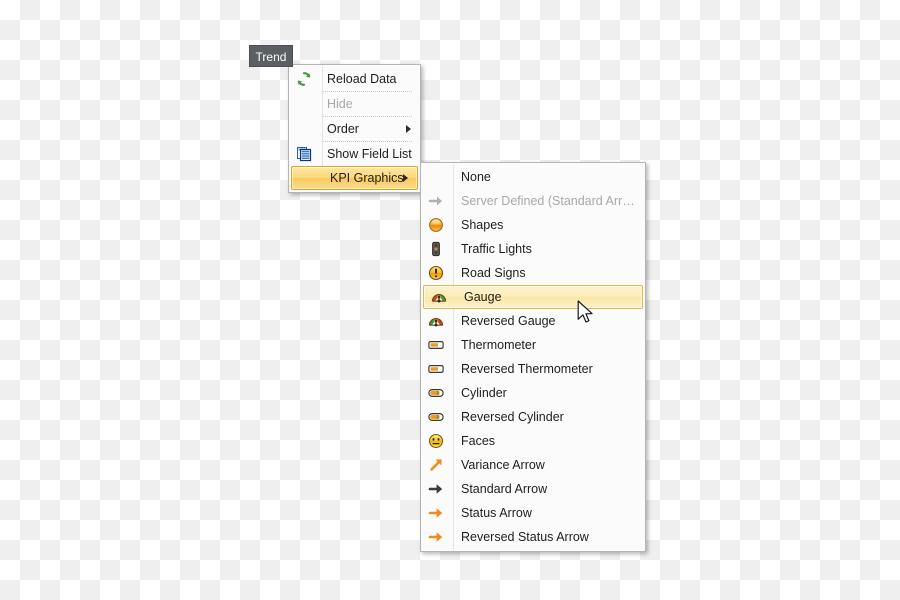 The width and height of the screenshot is (900, 600). Describe the element at coordinates (533, 513) in the screenshot. I see `submenu-item-status-arrow: Status Arrow` at that location.